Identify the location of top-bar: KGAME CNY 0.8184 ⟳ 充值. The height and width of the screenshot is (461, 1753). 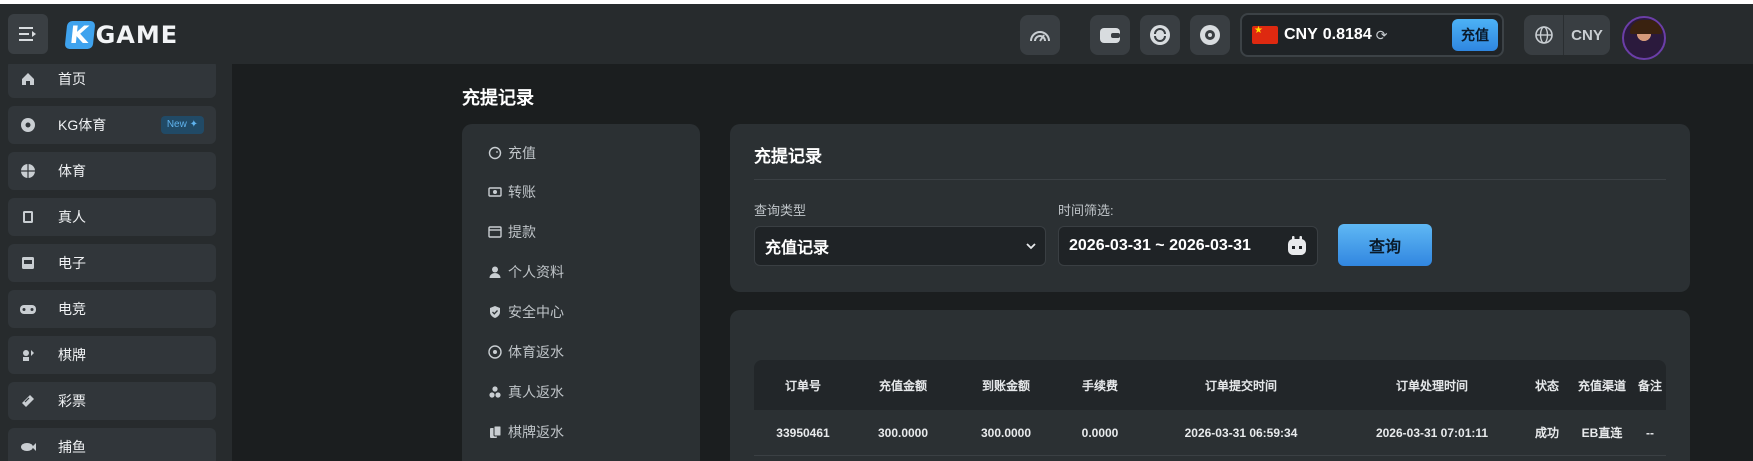
(876, 34).